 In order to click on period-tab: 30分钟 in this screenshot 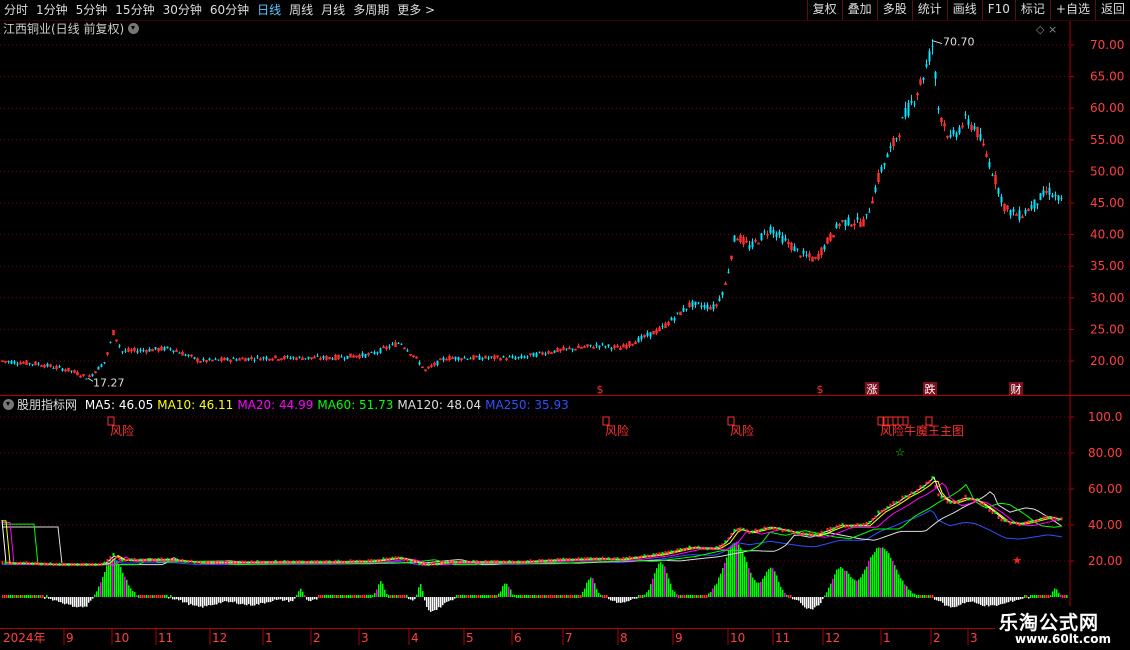, I will do `click(182, 10)`.